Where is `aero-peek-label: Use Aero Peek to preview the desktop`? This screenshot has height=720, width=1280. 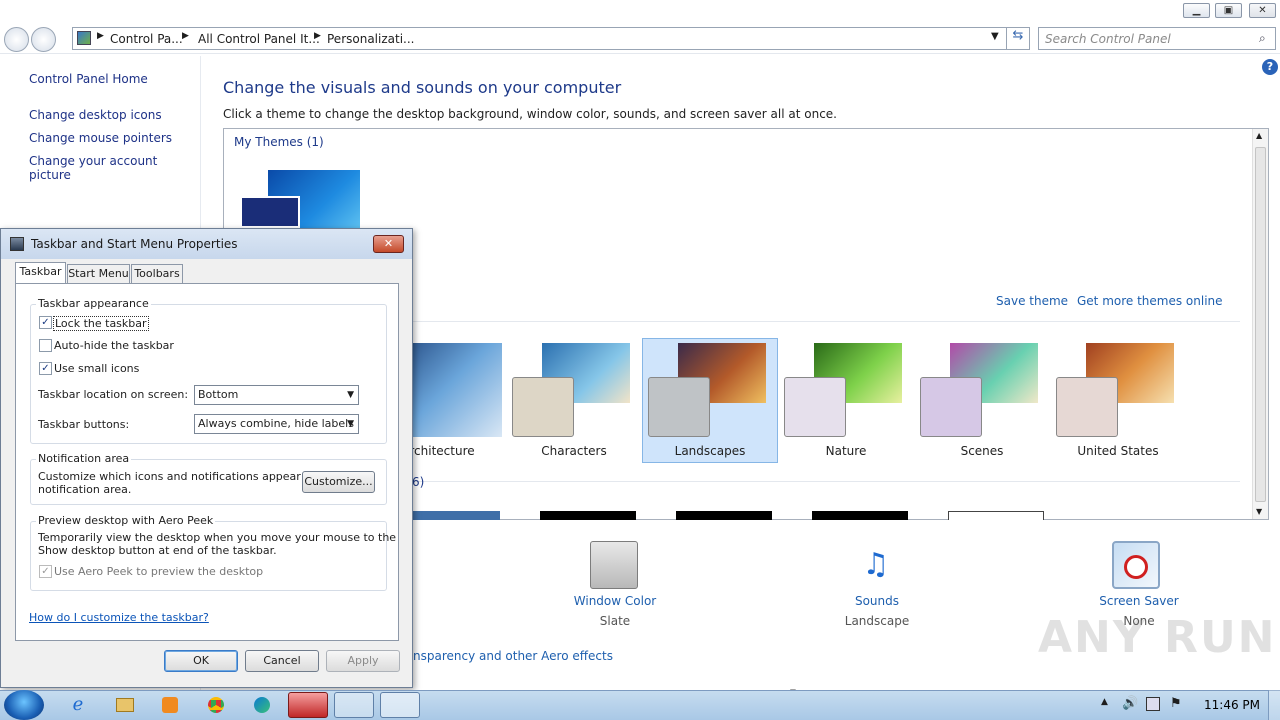 aero-peek-label: Use Aero Peek to preview the desktop is located at coordinates (159, 571).